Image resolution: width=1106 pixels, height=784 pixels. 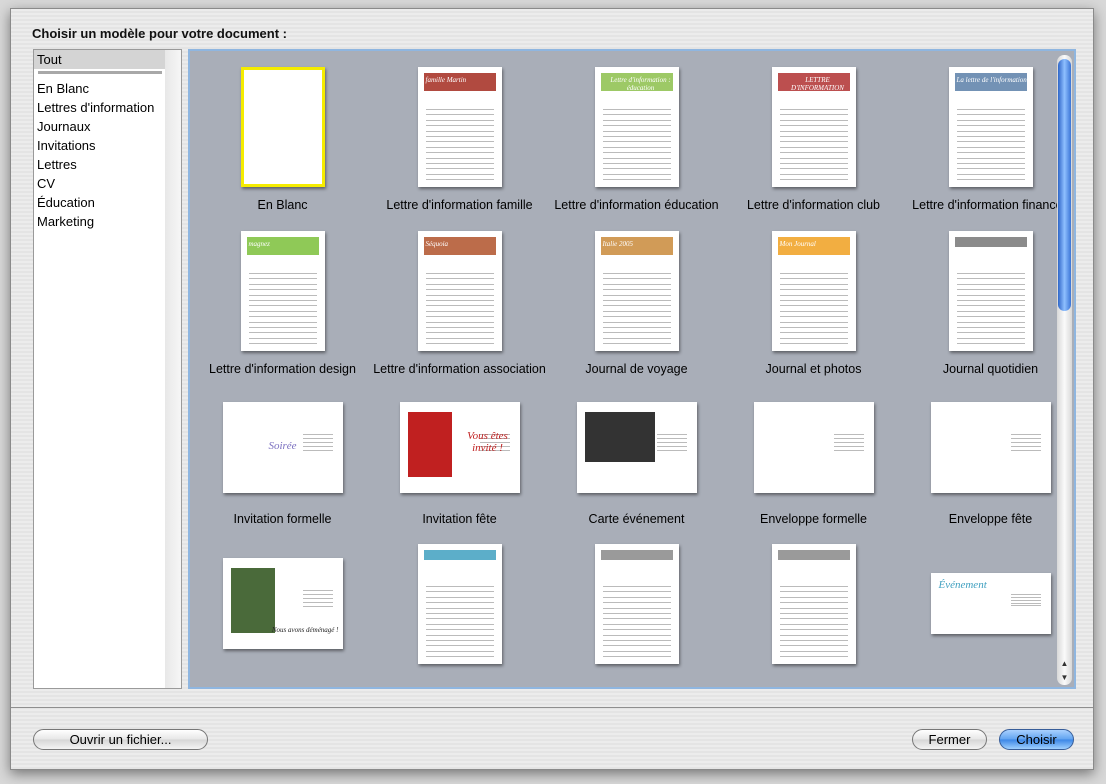 I want to click on template-tile: Nous avons déménagé !, so click(x=282, y=622).